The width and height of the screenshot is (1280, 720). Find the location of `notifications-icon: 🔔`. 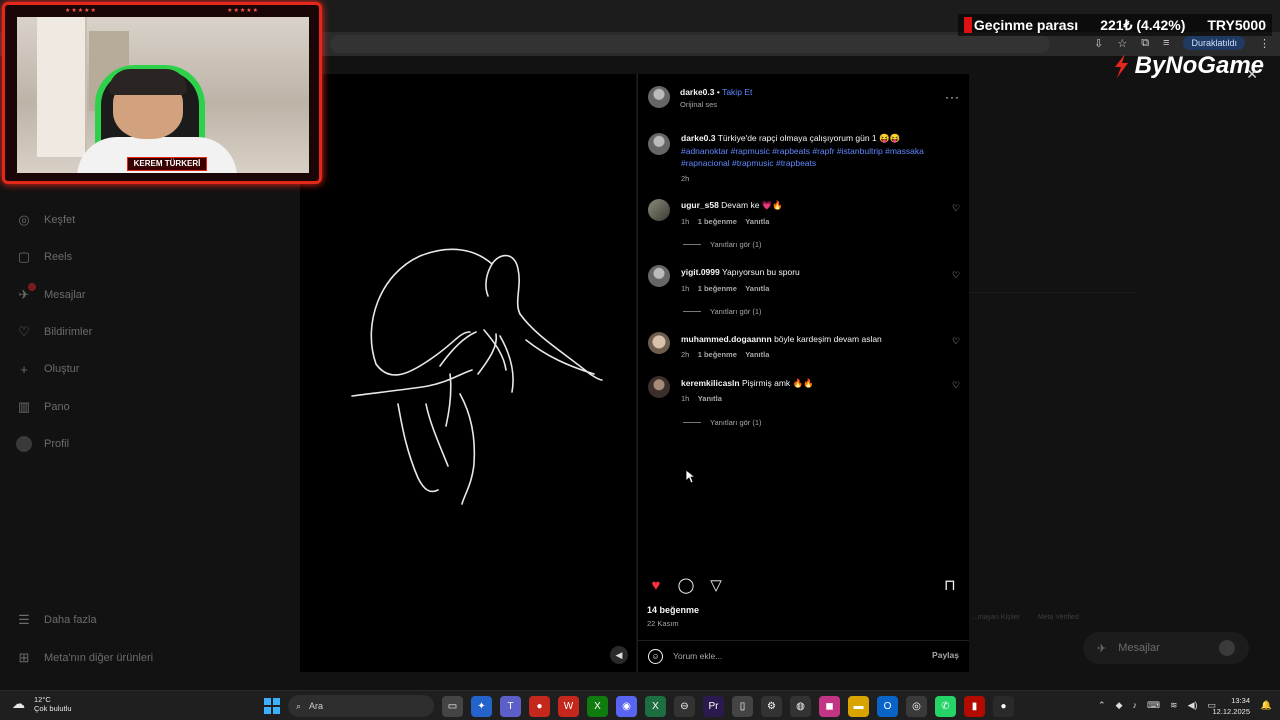

notifications-icon: 🔔 is located at coordinates (1266, 705).